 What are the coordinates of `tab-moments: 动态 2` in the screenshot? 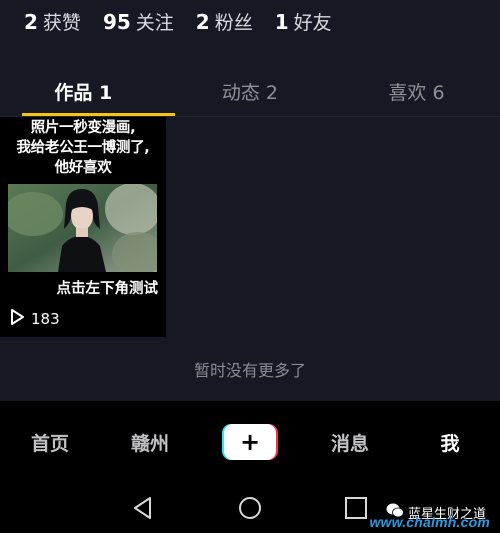 It's located at (250, 91).